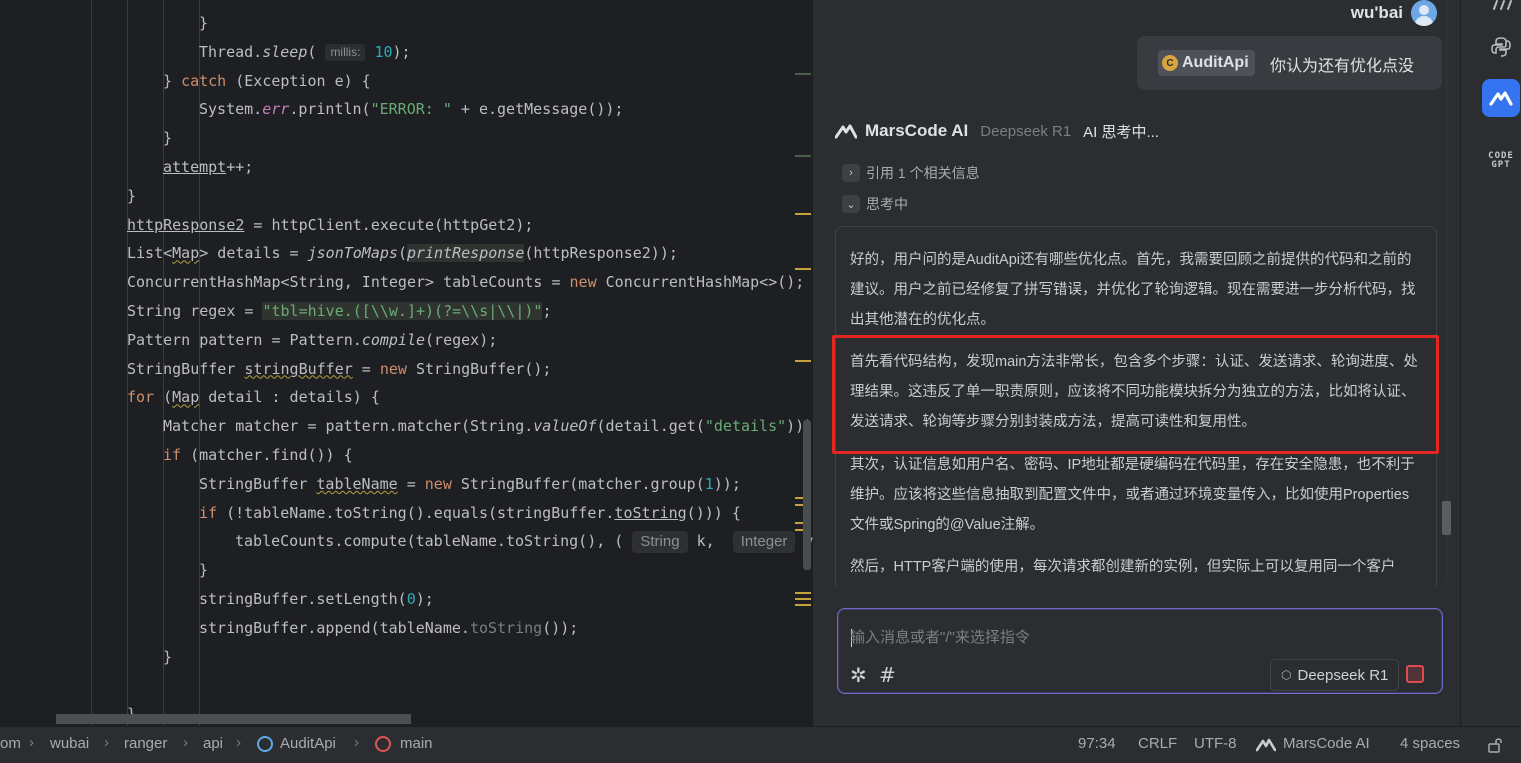  What do you see at coordinates (383, 51) in the screenshot?
I see `code-token: 10` at bounding box center [383, 51].